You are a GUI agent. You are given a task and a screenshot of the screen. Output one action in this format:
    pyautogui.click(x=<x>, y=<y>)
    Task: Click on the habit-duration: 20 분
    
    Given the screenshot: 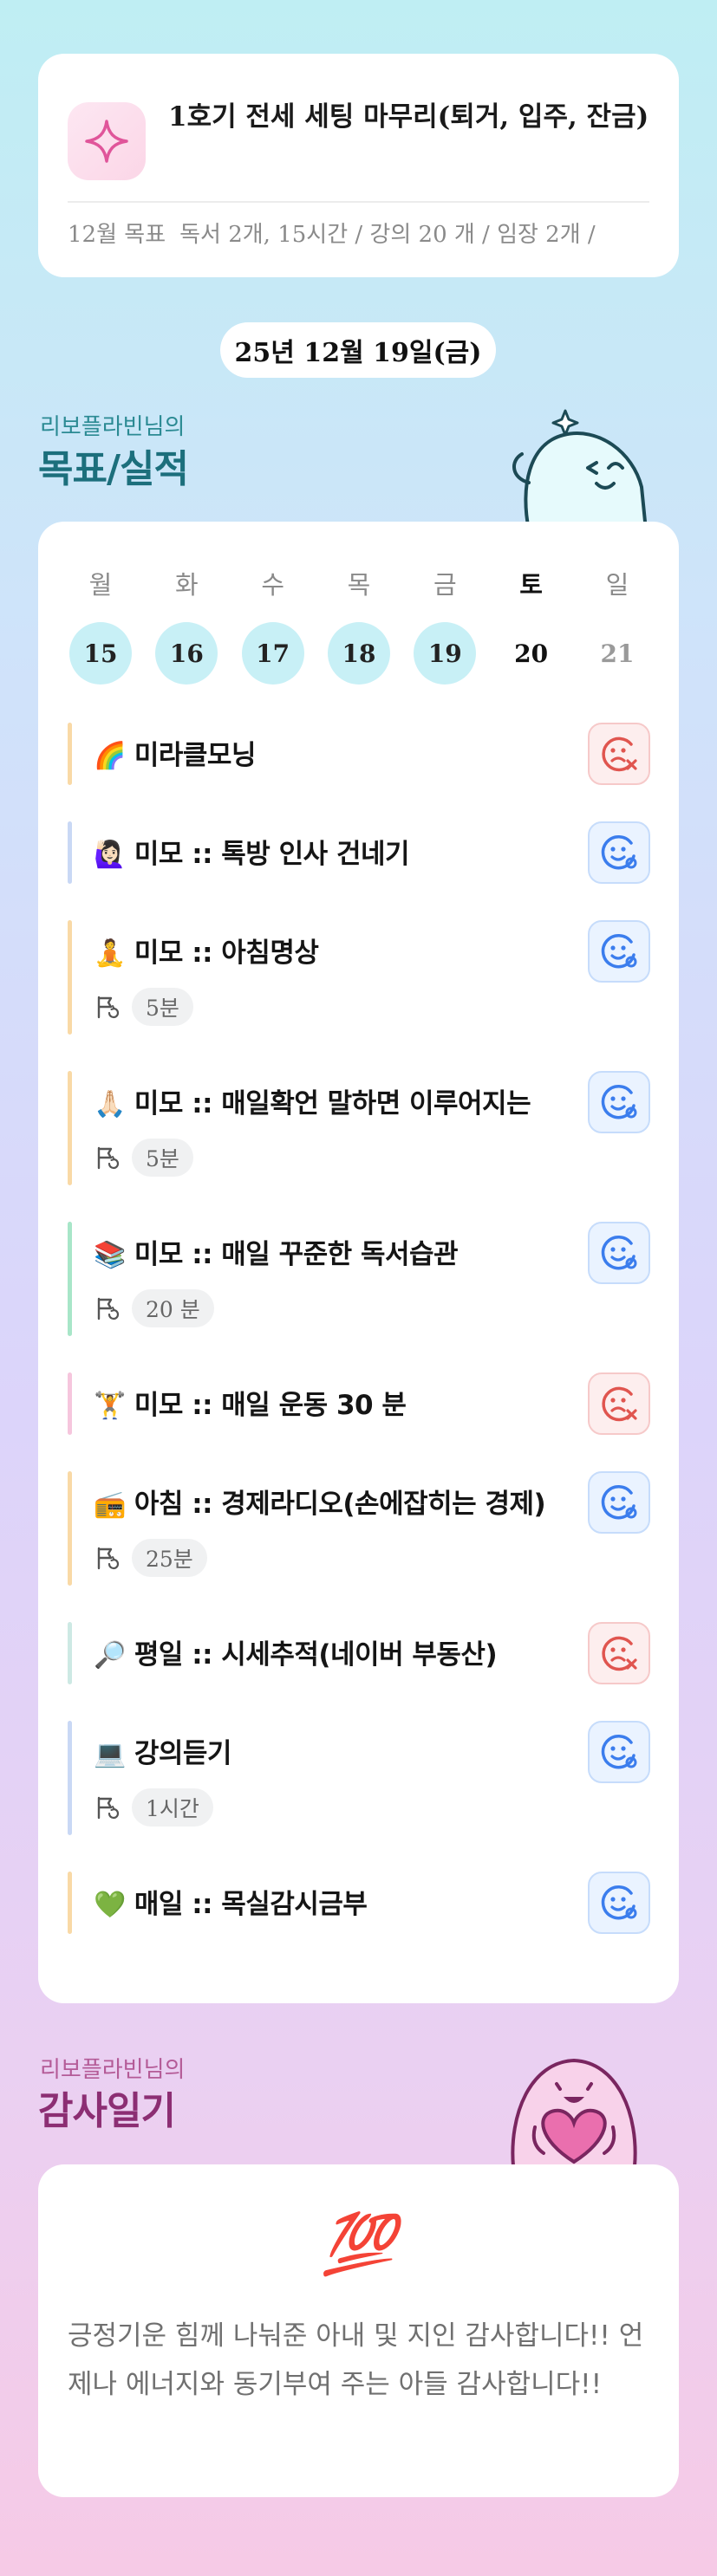 What is the action you would take?
    pyautogui.click(x=154, y=1308)
    